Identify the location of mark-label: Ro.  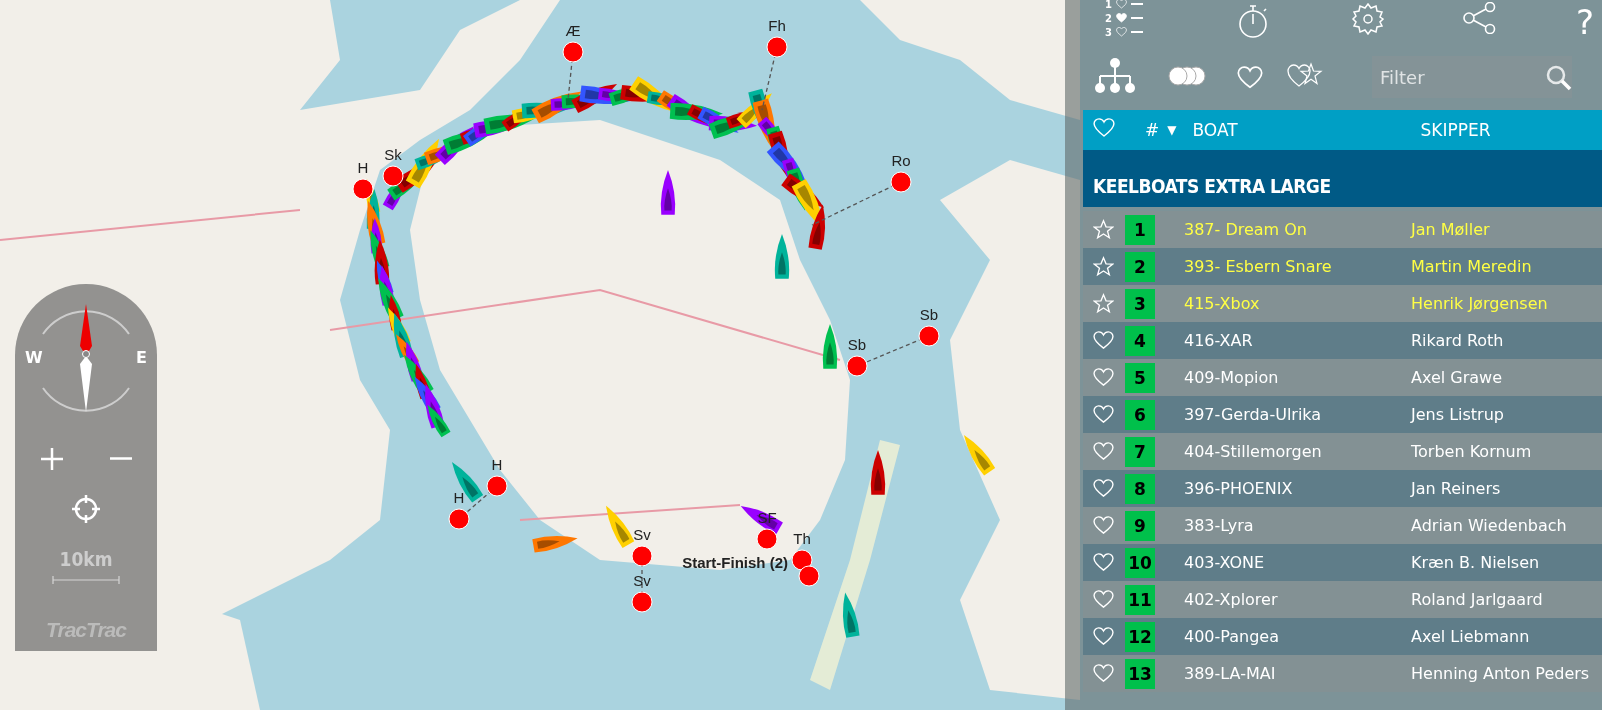
(901, 160).